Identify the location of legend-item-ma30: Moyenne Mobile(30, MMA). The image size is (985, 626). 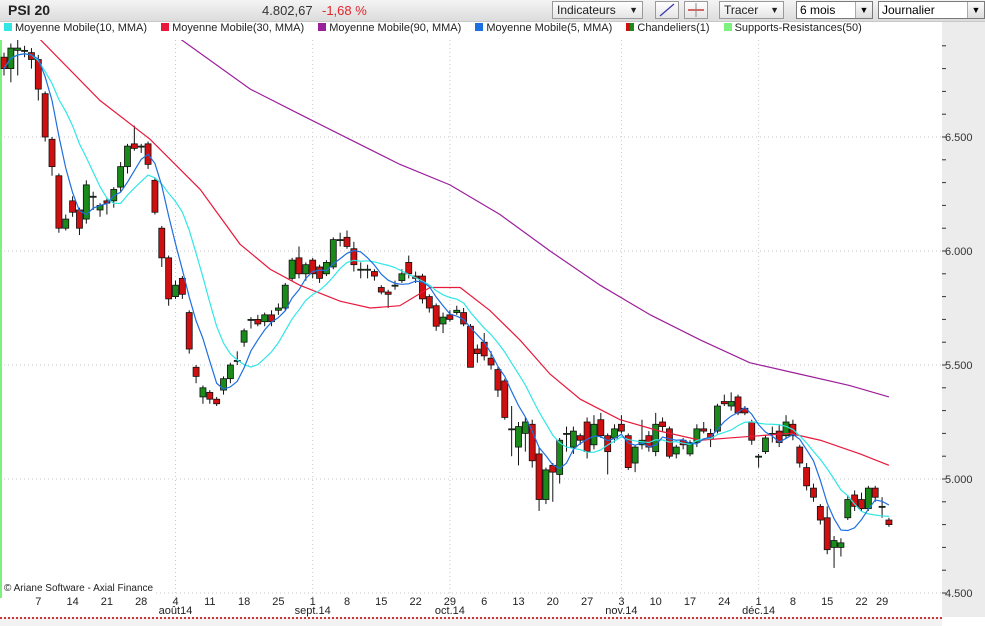
(230, 28).